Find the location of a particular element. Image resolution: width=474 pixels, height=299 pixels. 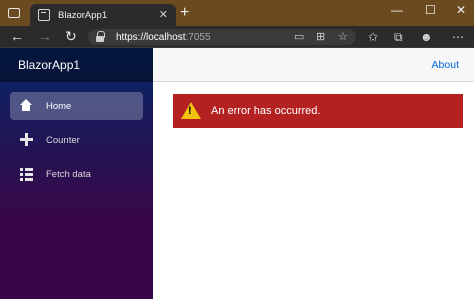

address-bar: https://localhost:7055 ▭ ⊞ ☆ is located at coordinates (222, 37).